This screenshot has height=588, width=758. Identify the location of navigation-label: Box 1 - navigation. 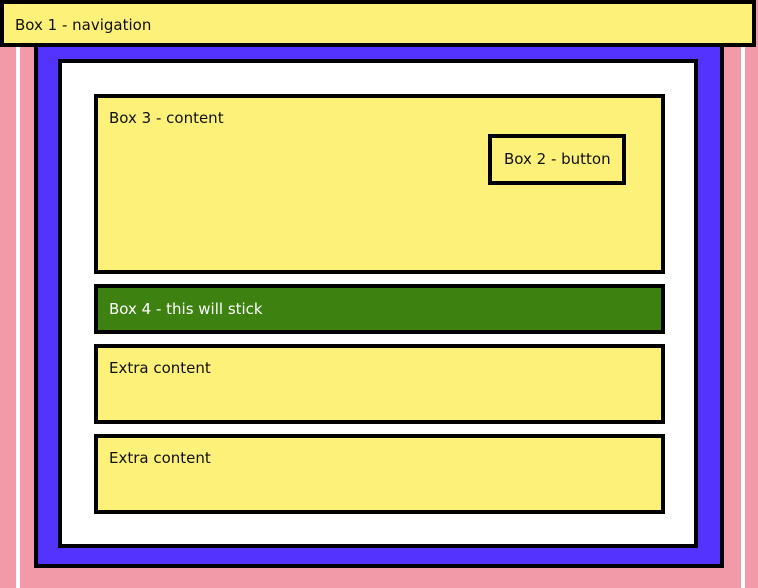
(83, 25).